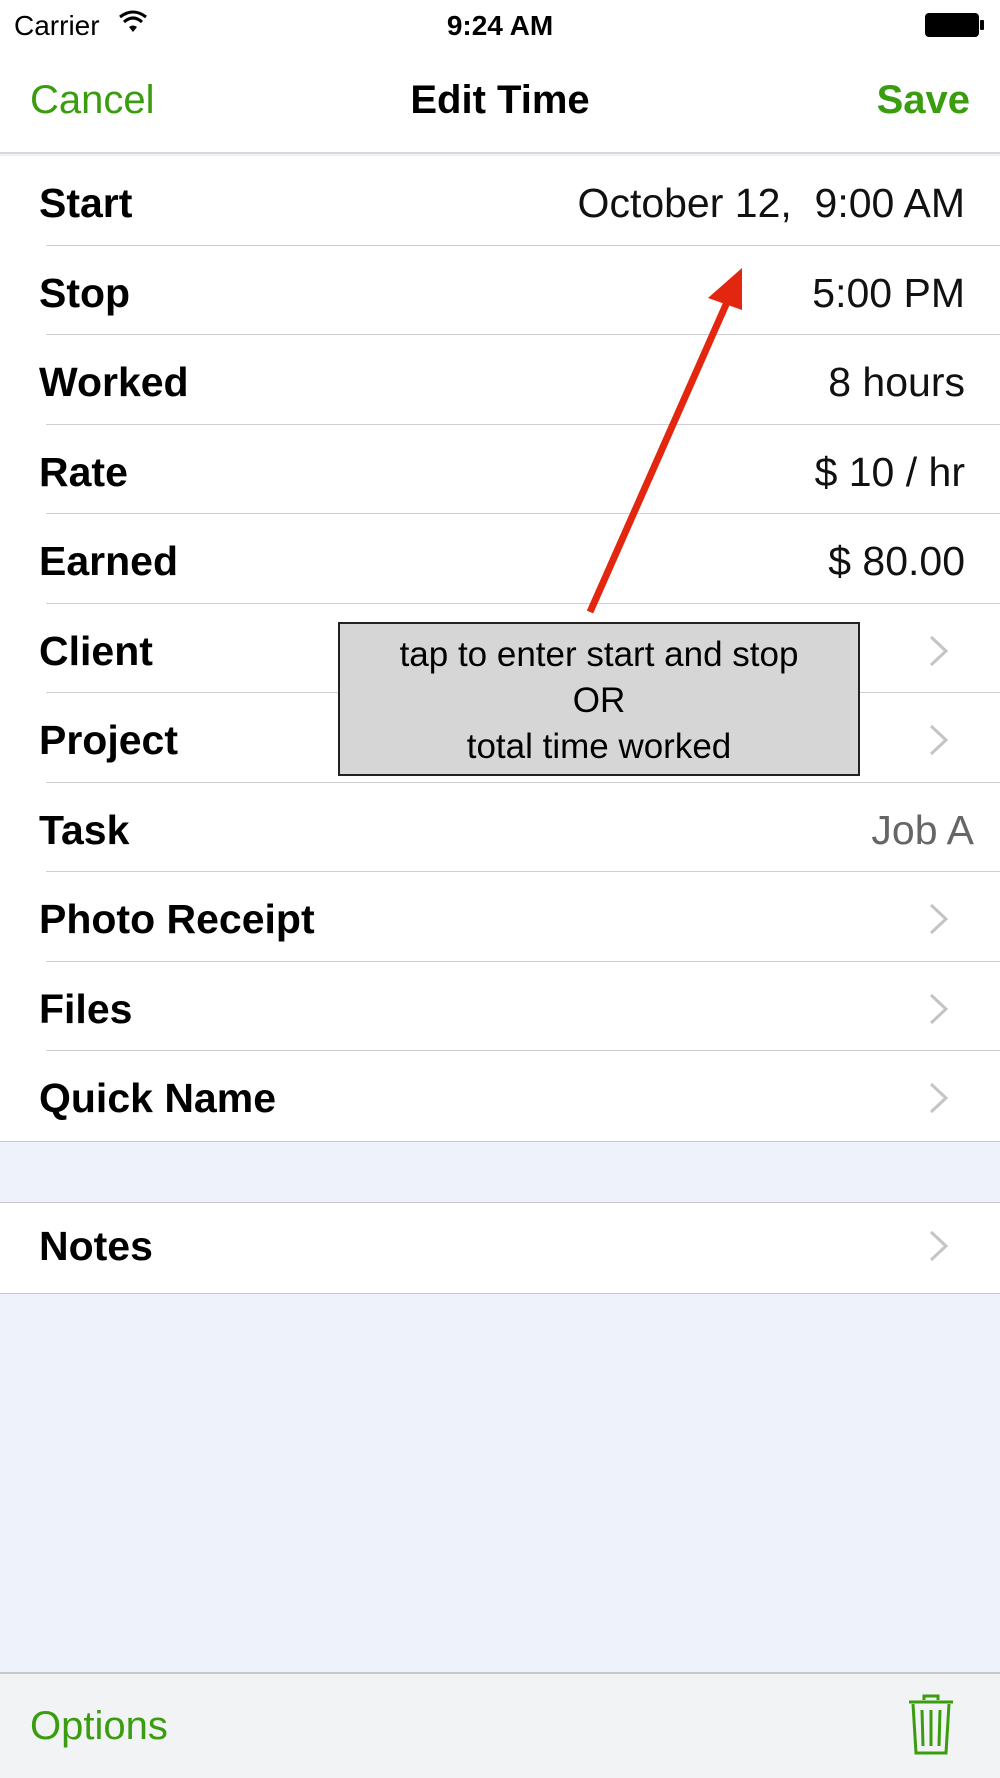  I want to click on worked-value: 8 hours, so click(896, 382).